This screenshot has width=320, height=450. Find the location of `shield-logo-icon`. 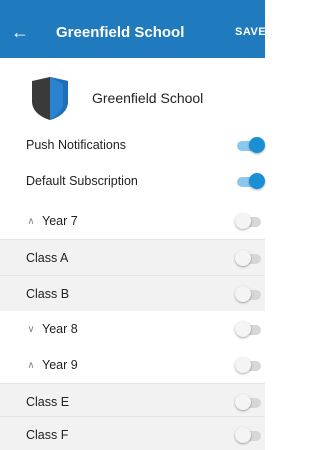

shield-logo-icon is located at coordinates (50, 98).